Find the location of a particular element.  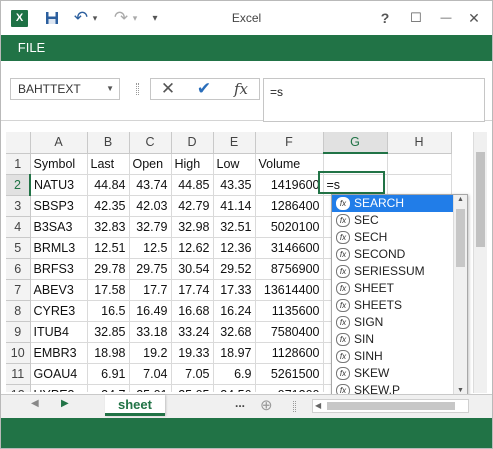

cell-d11: 7.05 is located at coordinates (192, 374).